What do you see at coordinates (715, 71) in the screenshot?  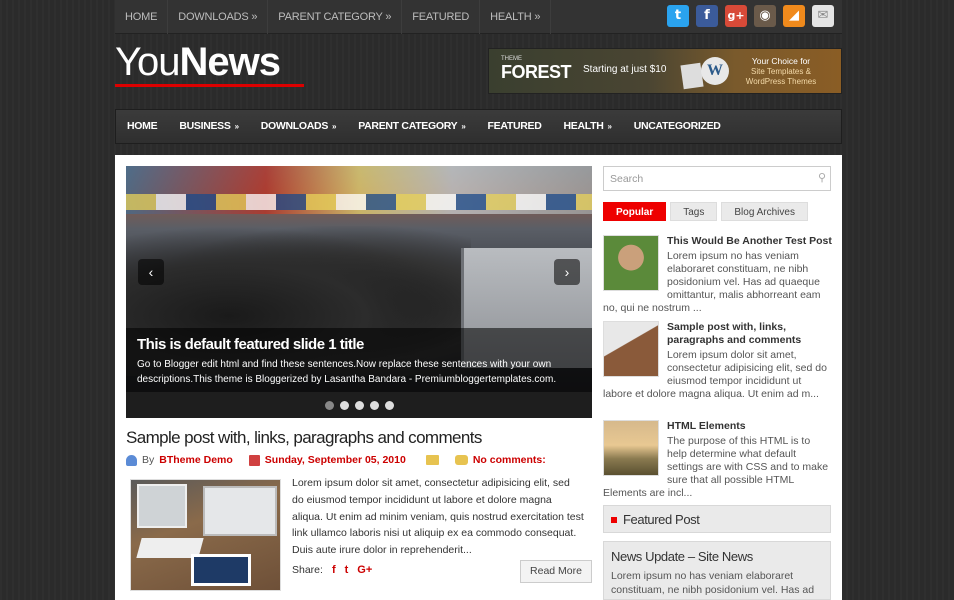 I see `wordpress-icon: W` at bounding box center [715, 71].